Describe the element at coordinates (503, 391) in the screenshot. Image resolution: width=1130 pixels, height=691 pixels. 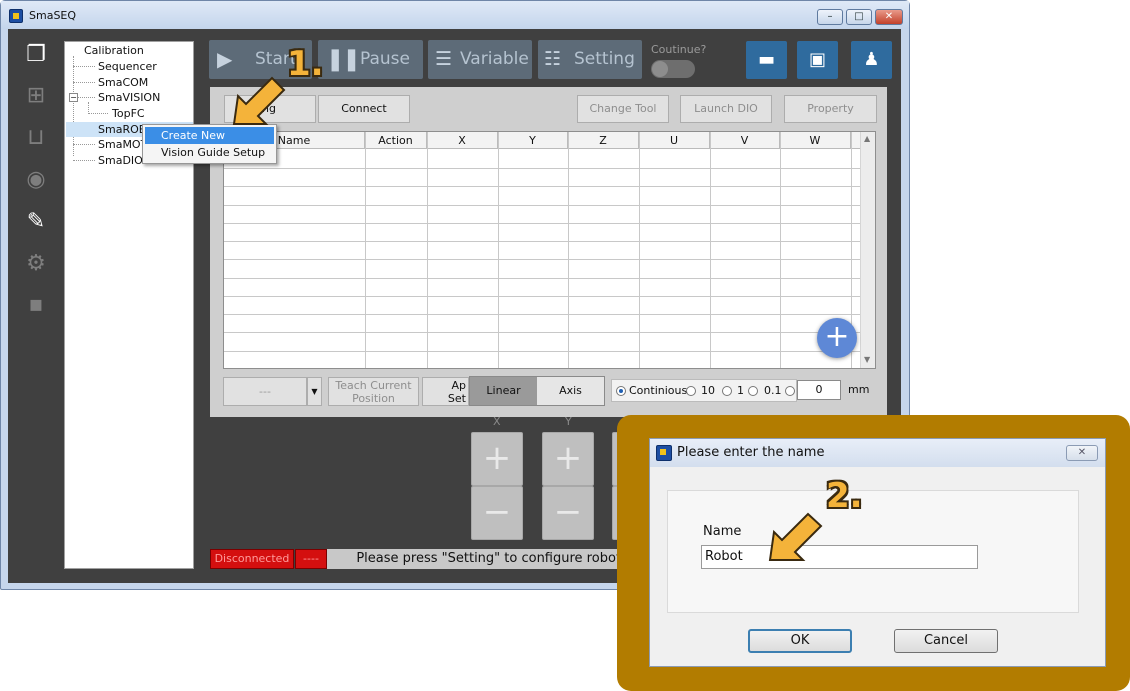
I see `mode-linear-tab: Linear` at that location.